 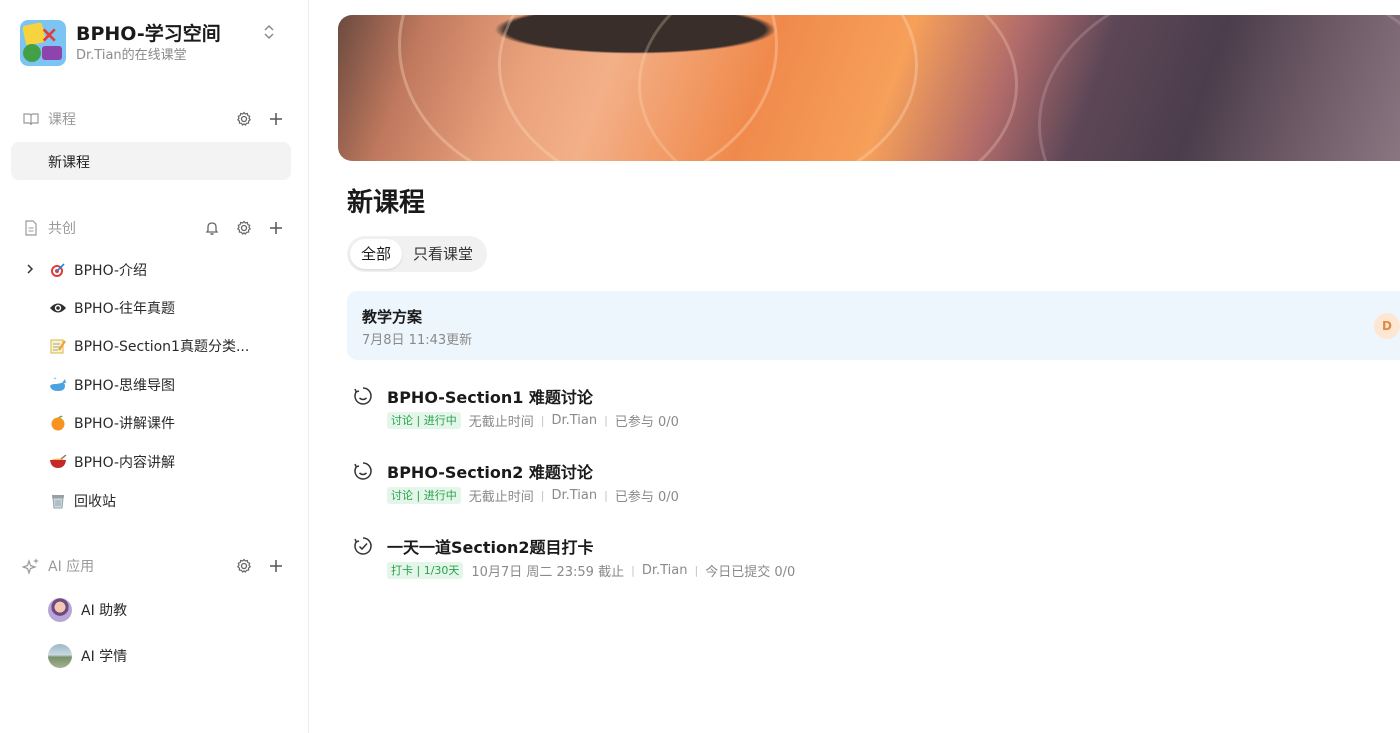 I want to click on sidebar-item-ai-assistant: AI 助教, so click(x=87, y=610).